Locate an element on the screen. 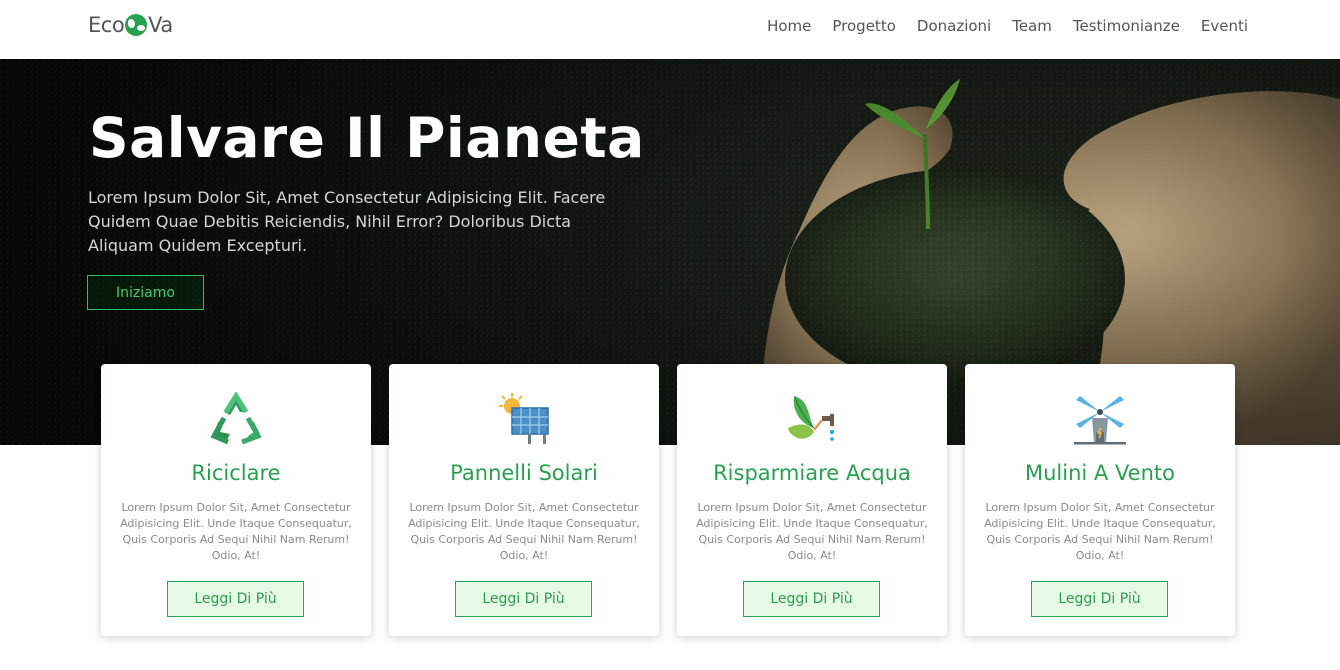 This screenshot has width=1340, height=670. brand-logo: Eco Va is located at coordinates (130, 25).